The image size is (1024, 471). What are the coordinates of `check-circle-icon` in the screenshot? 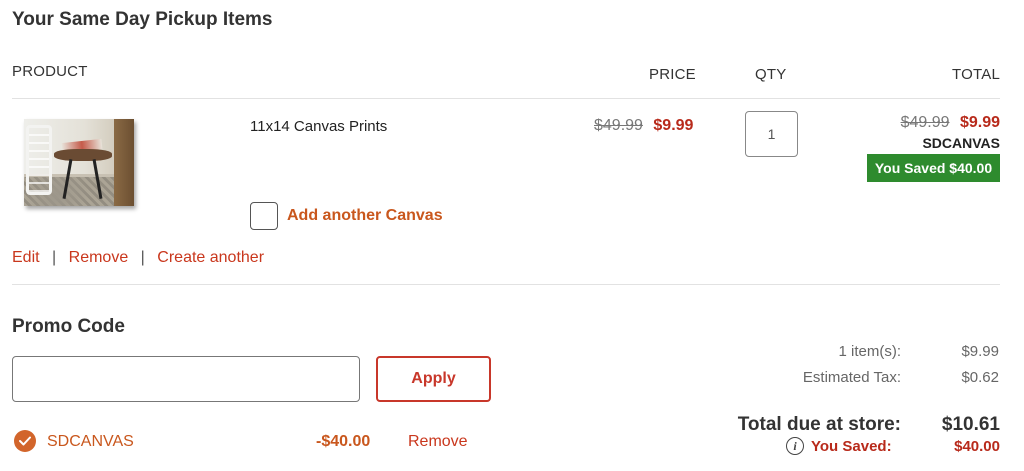 It's located at (25, 441).